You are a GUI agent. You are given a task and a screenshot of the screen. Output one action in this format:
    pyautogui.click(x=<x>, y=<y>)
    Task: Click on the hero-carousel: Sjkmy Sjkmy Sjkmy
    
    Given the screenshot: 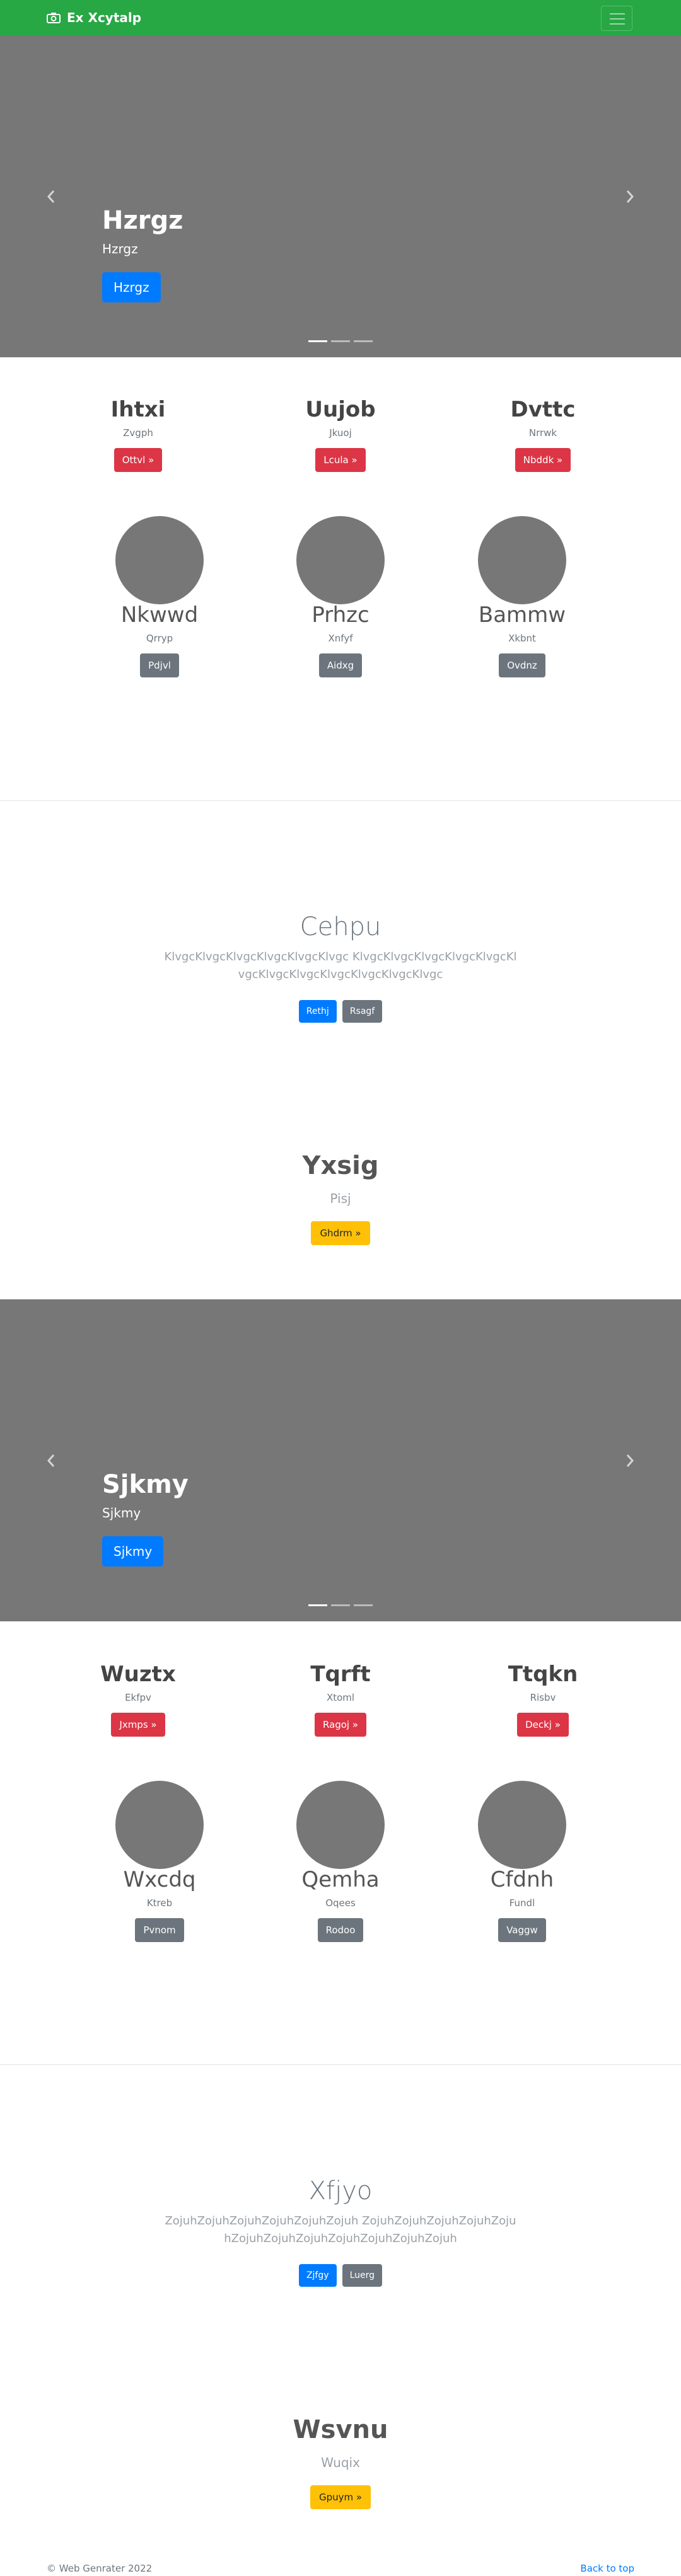 What is the action you would take?
    pyautogui.click(x=340, y=1460)
    